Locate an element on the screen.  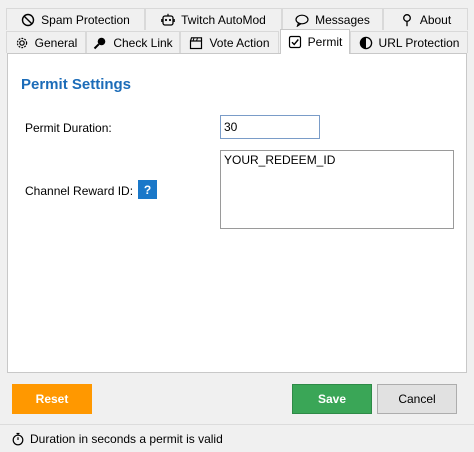
checkbox-icon is located at coordinates (295, 42).